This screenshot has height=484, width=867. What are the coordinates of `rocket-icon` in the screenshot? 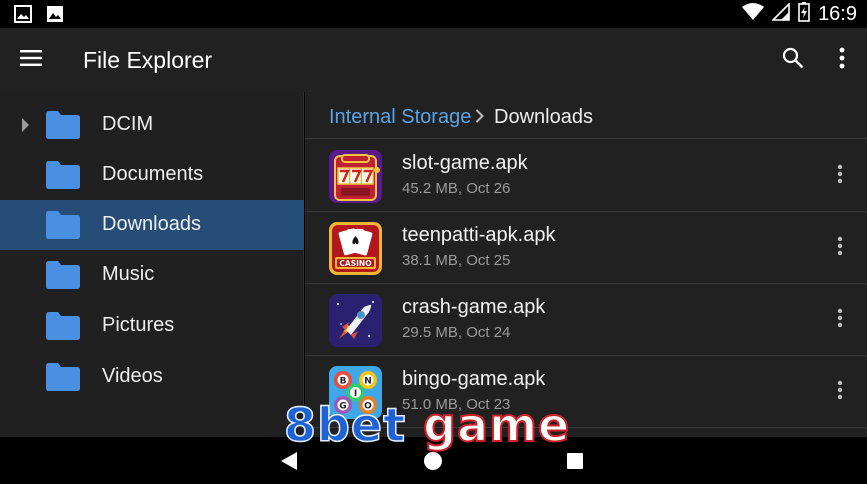 It's located at (355, 320).